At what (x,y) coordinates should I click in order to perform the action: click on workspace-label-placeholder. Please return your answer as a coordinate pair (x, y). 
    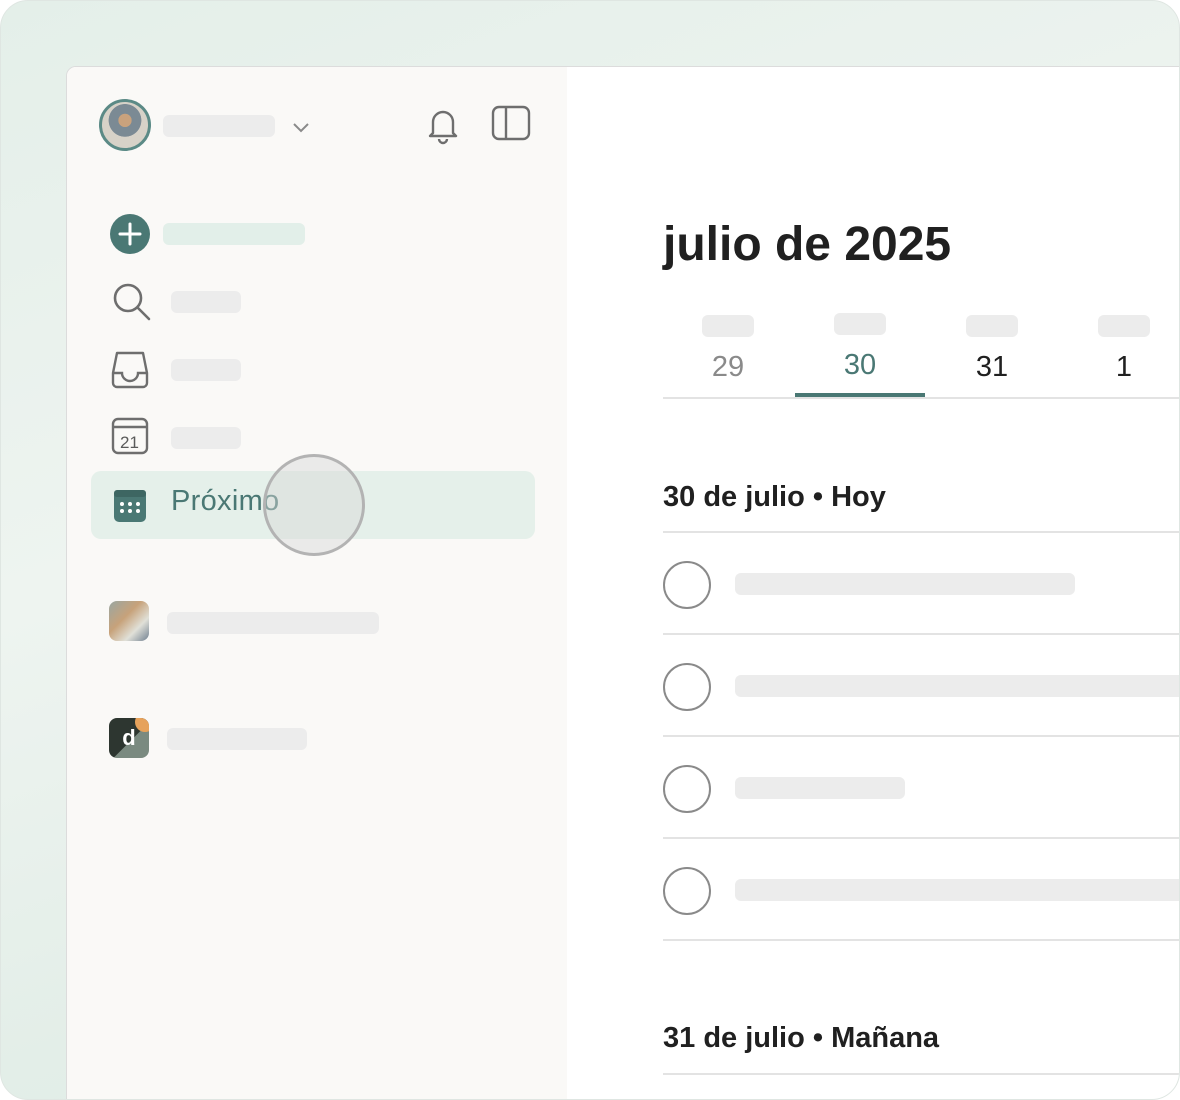
    Looking at the image, I should click on (237, 739).